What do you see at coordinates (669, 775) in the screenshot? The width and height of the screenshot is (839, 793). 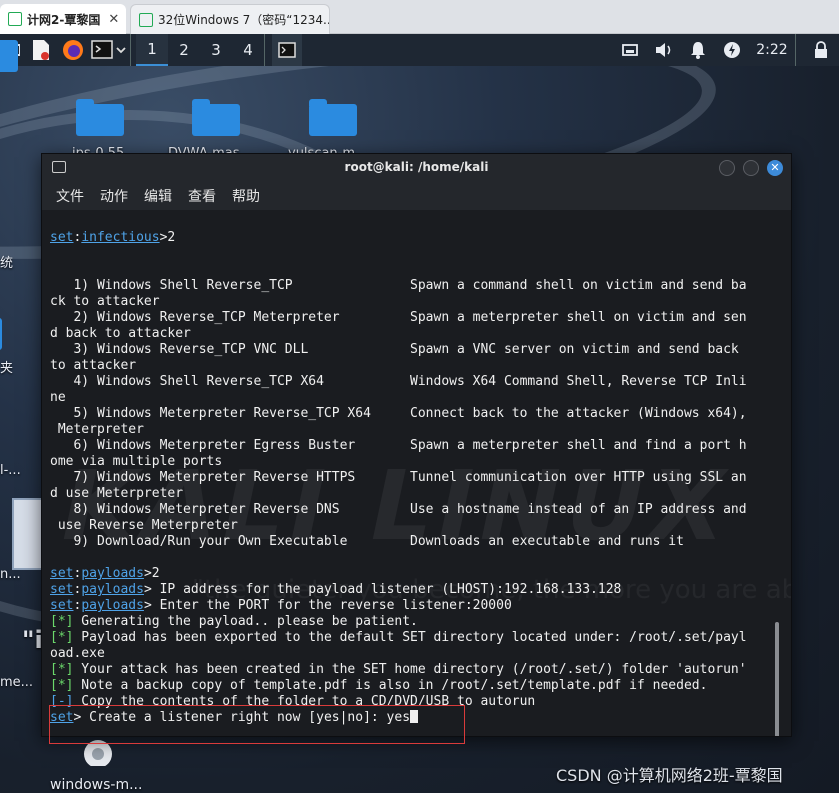 I see `csdn-watermark: CSDN @计算机网络2班-覃黎国` at bounding box center [669, 775].